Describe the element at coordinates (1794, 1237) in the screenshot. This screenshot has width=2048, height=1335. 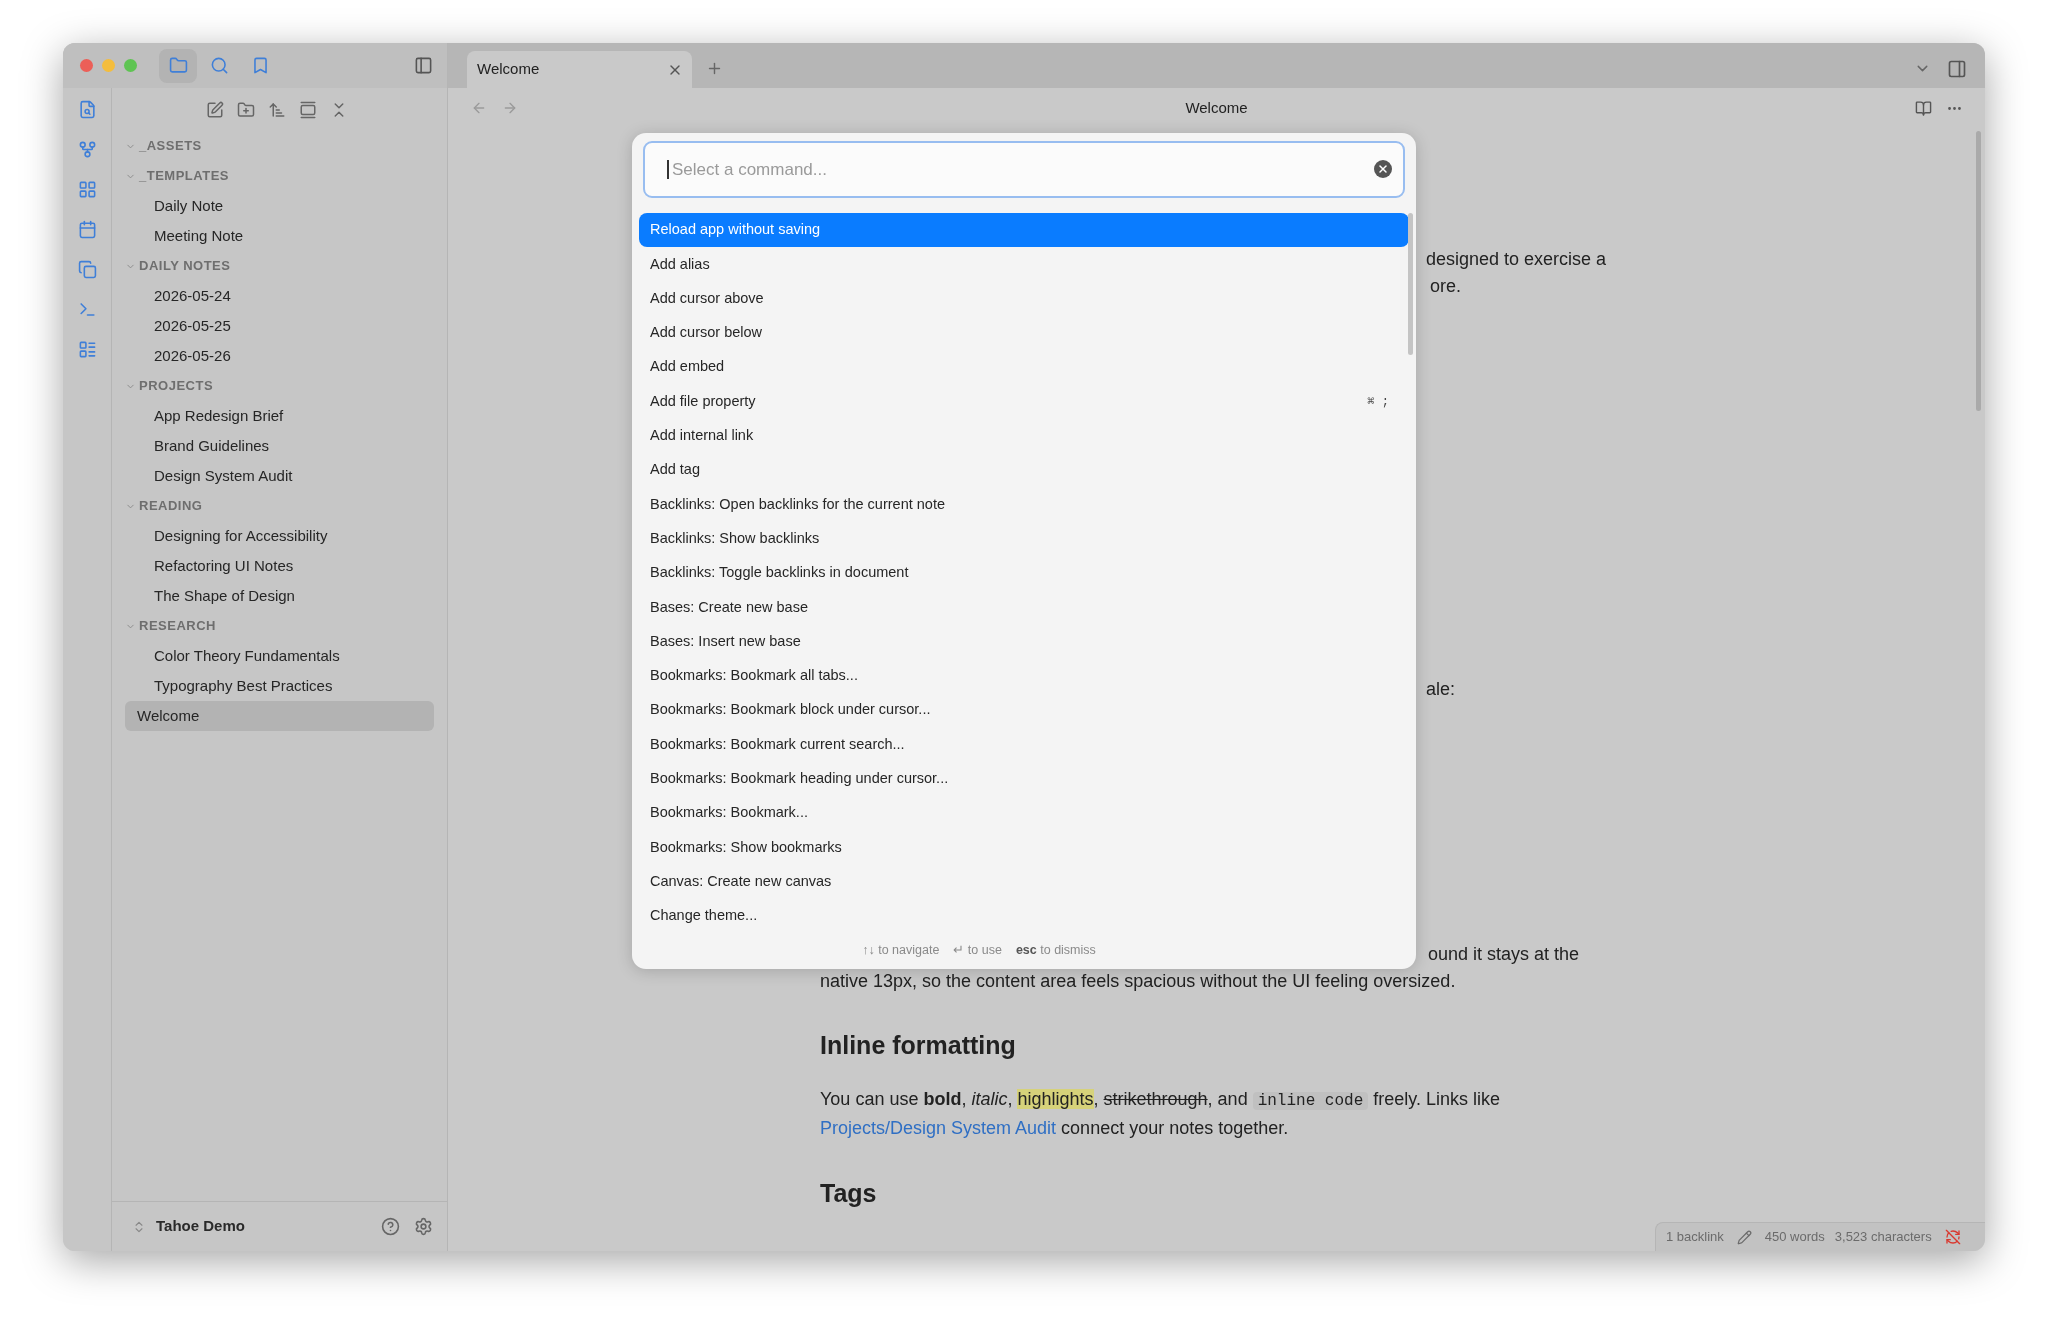
I see `word-count: 450 words` at that location.